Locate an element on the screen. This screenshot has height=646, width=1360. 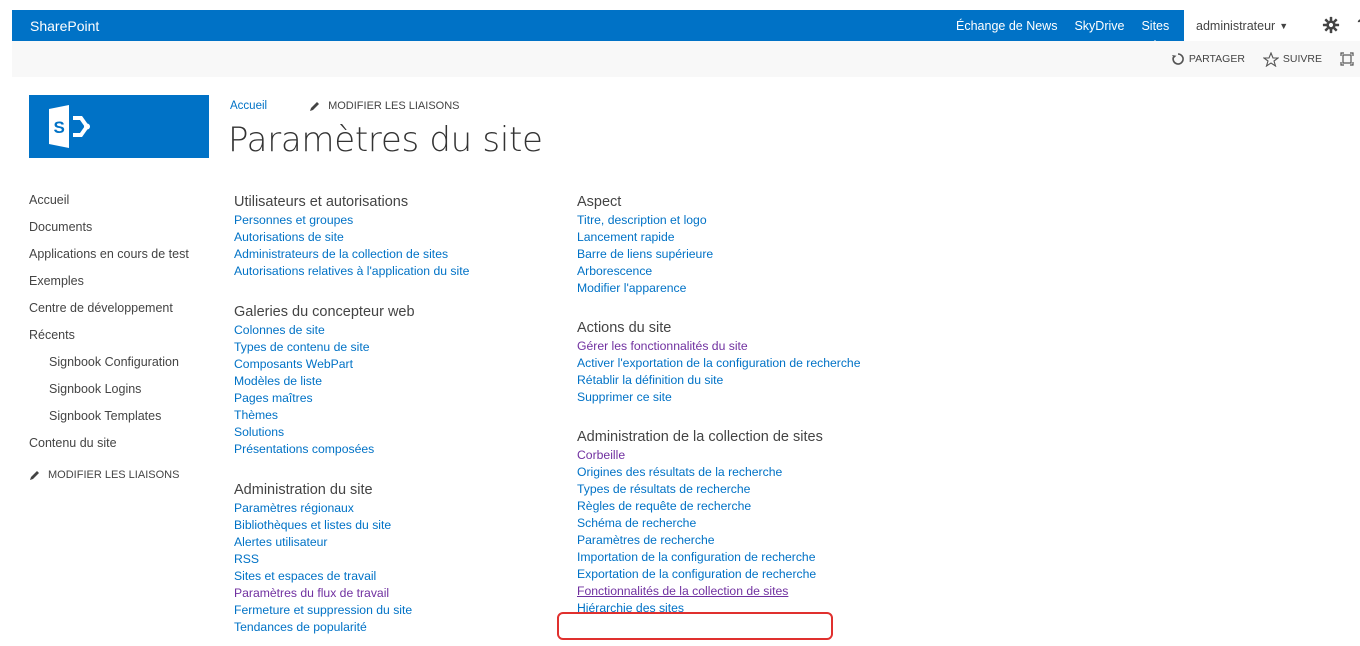
link-site-closure-deletion: Fermeture et suppression du site is located at coordinates (394, 610).